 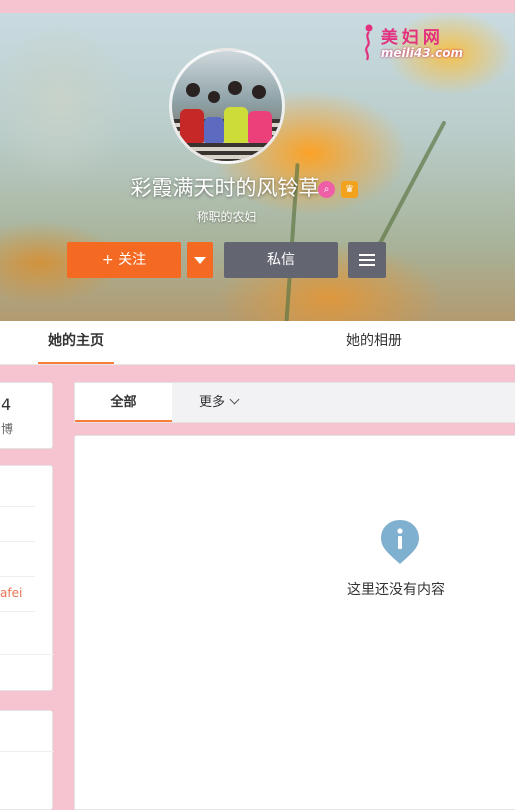 I want to click on info-icon, so click(x=400, y=542).